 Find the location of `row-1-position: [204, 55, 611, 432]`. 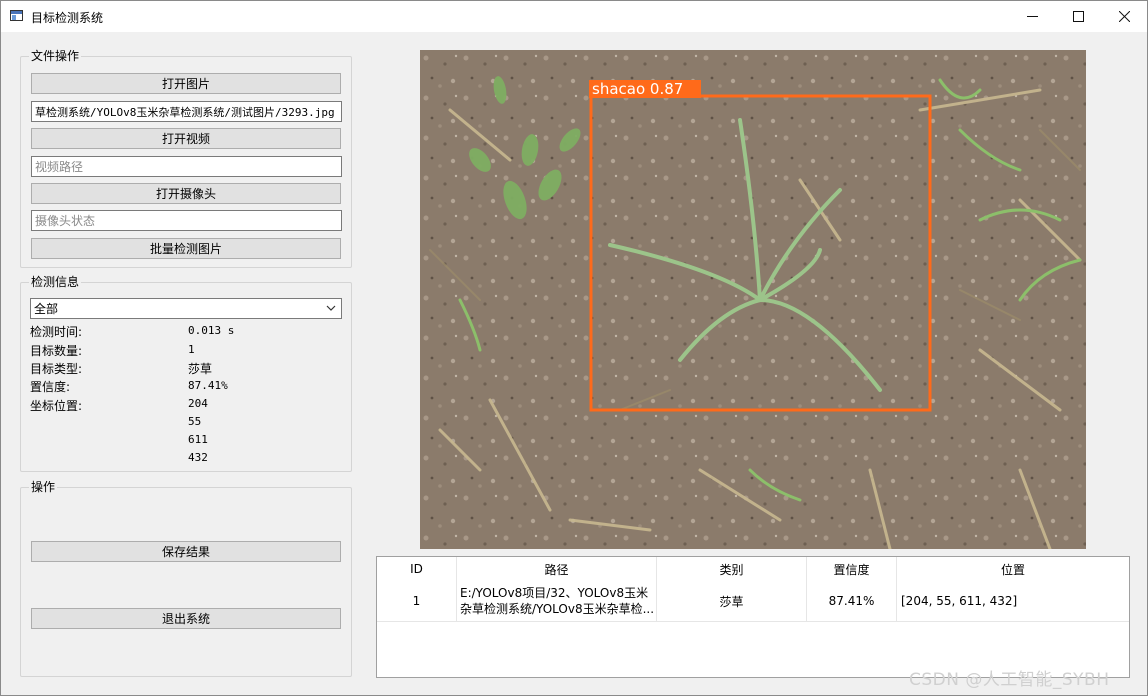

row-1-position: [204, 55, 611, 432] is located at coordinates (1013, 601).